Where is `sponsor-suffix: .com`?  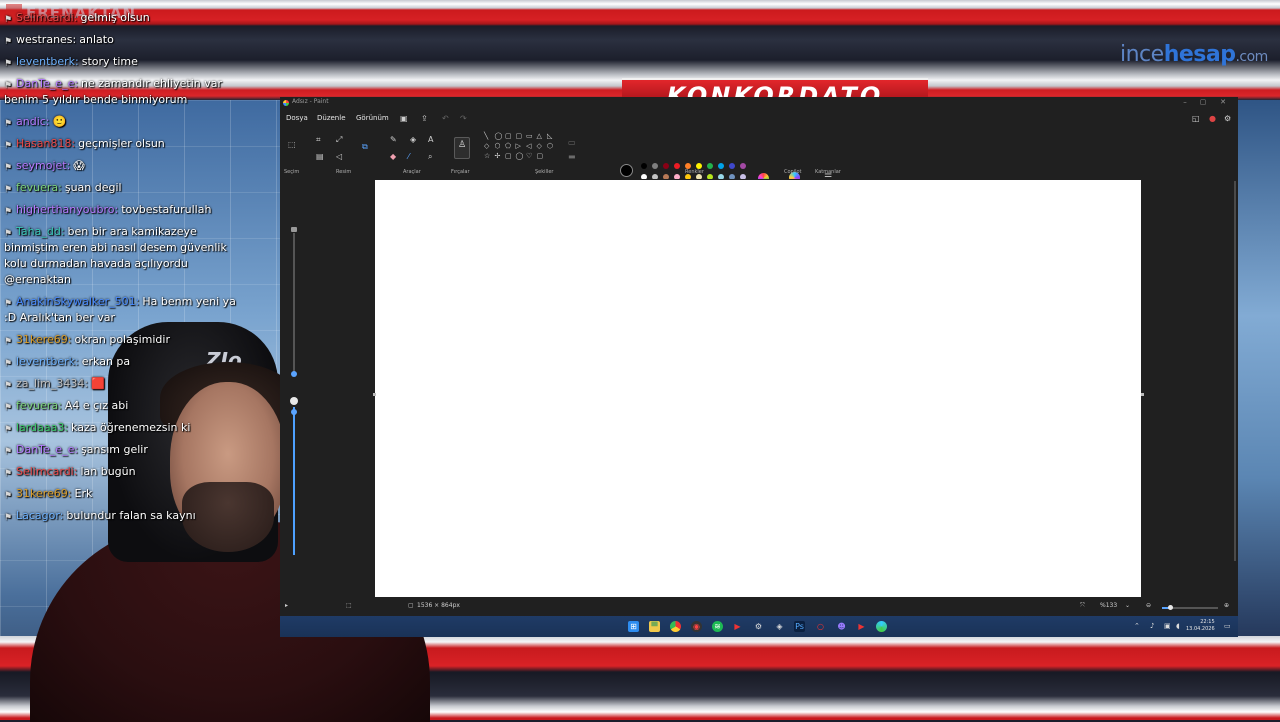 sponsor-suffix: .com is located at coordinates (1251, 57).